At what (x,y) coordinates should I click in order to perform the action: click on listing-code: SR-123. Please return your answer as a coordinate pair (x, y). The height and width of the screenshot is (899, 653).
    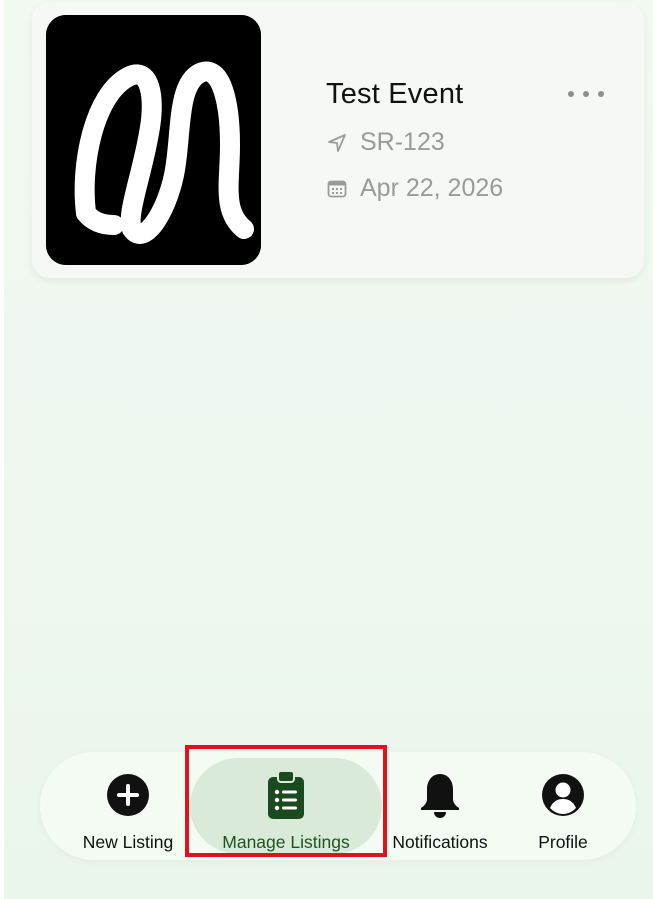
    Looking at the image, I should click on (402, 142).